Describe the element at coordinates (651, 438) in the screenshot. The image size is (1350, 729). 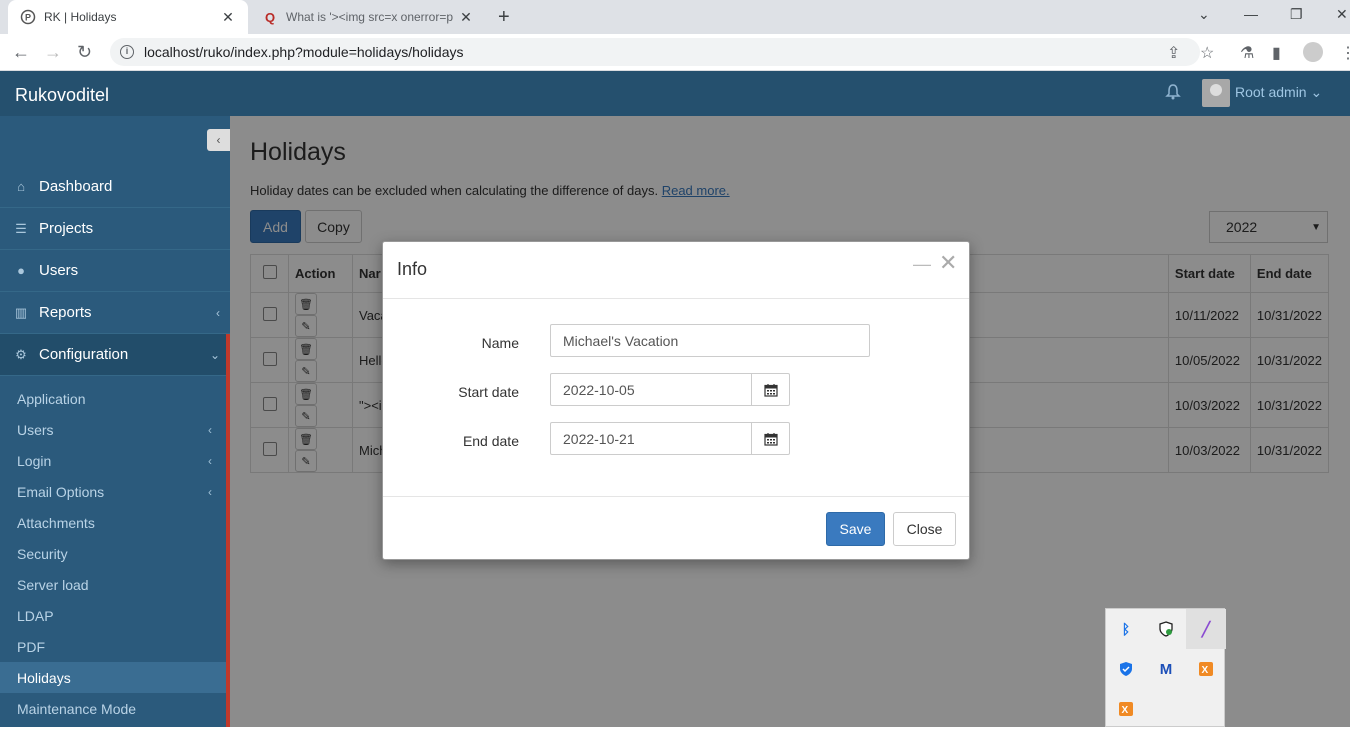
I see `end-date-field: 2022-10-21` at that location.